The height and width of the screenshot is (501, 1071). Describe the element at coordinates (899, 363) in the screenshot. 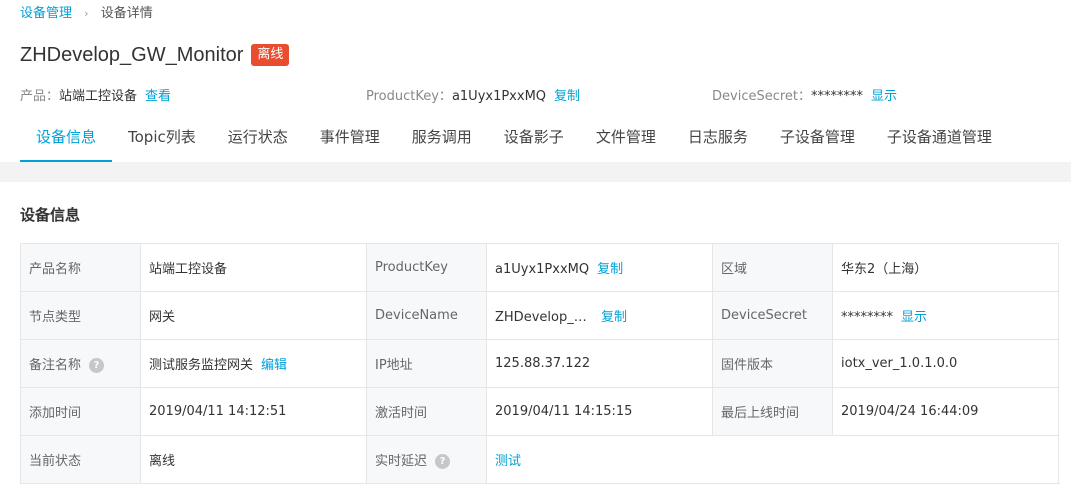

I see `firmware-version-text: iotx_ver_1.0.1.0.0` at that location.